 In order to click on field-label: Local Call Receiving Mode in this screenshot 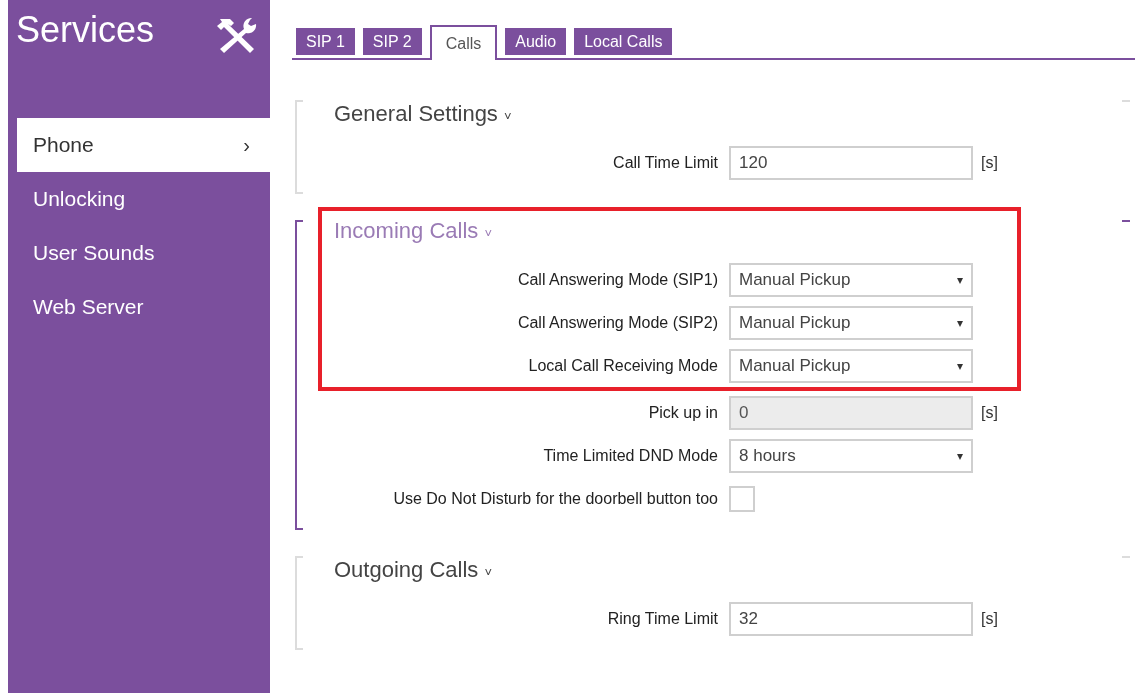, I will do `click(623, 365)`.